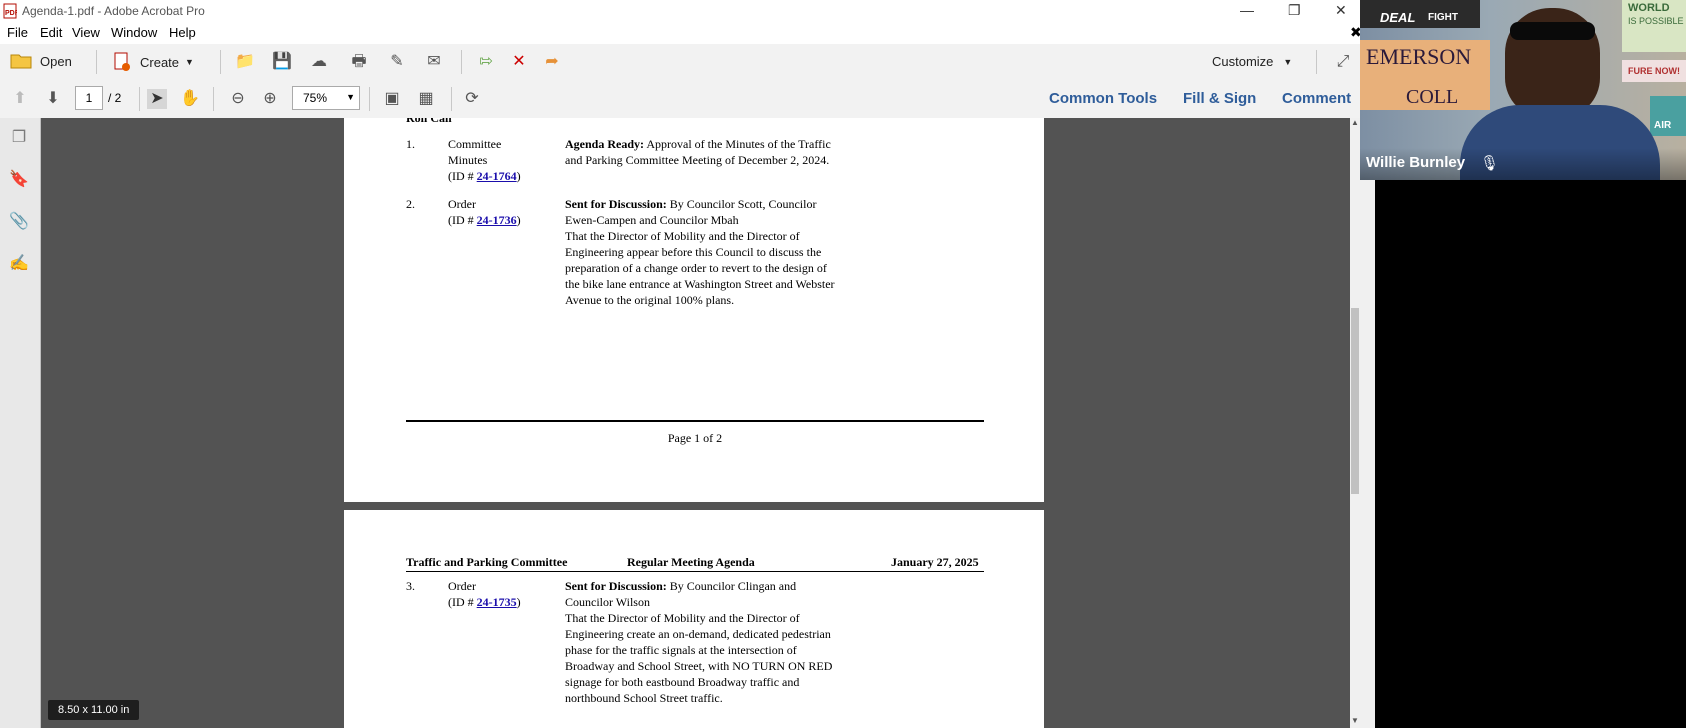 Image resolution: width=1686 pixels, height=728 pixels. I want to click on scroll-up-icon: ▲, so click(1355, 122).